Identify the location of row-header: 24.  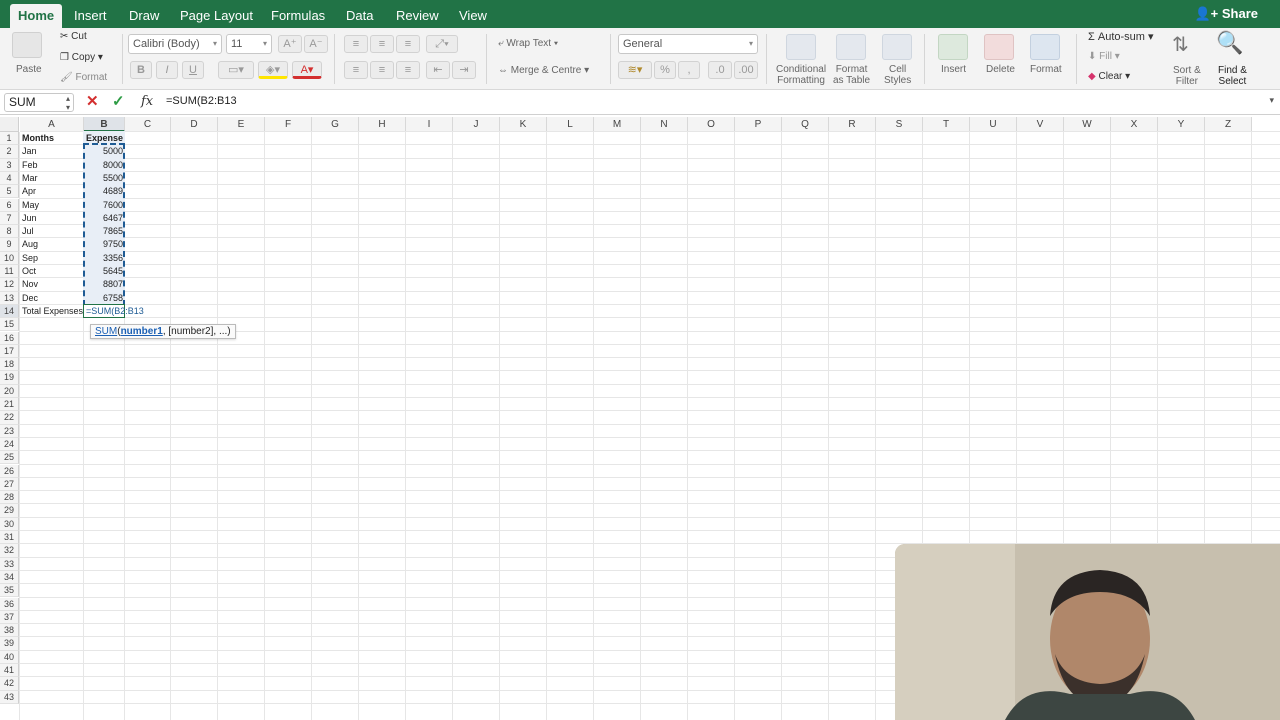
(9, 444).